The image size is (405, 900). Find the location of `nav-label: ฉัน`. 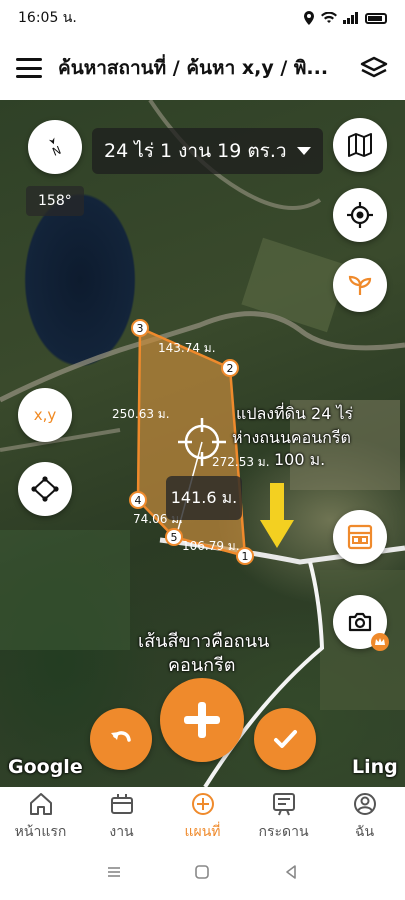

nav-label: ฉัน is located at coordinates (364, 832).